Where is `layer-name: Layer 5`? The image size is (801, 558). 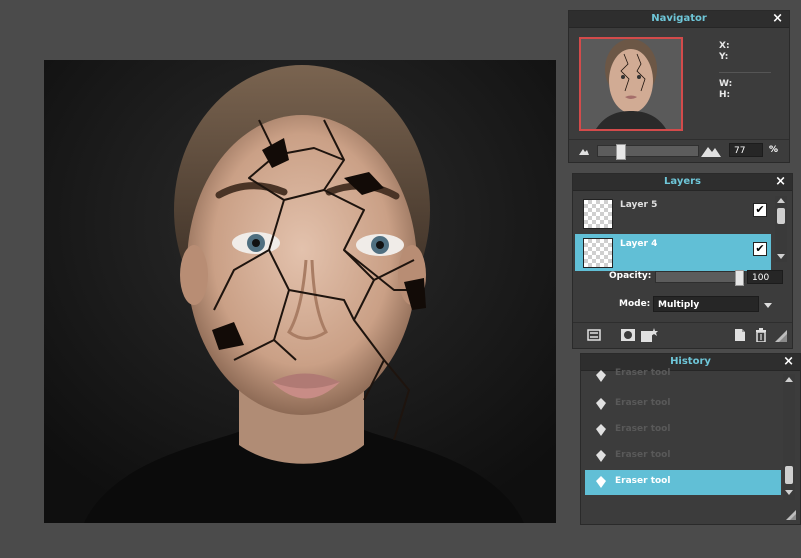
layer-name: Layer 5 is located at coordinates (639, 205).